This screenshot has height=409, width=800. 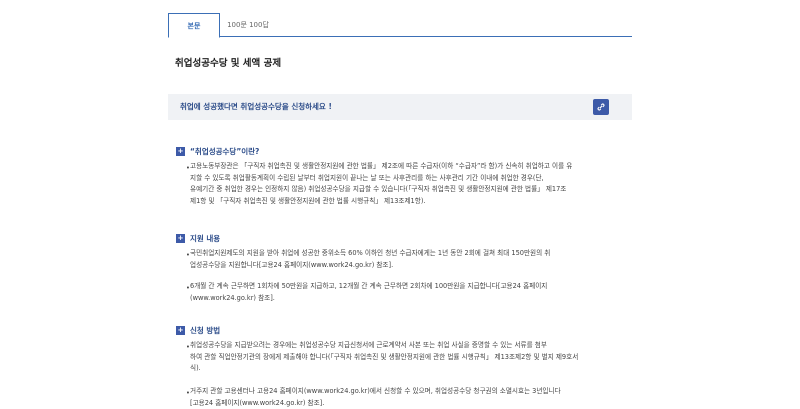 I want to click on section-heading-definition: + “취업성공수당”이란?, so click(x=217, y=151).